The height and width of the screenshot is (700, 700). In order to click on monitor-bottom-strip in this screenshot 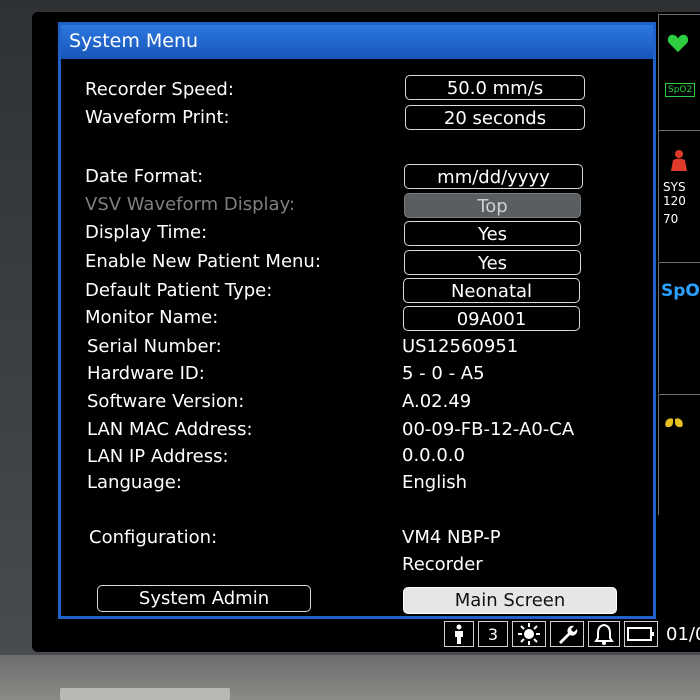, I will do `click(145, 694)`.